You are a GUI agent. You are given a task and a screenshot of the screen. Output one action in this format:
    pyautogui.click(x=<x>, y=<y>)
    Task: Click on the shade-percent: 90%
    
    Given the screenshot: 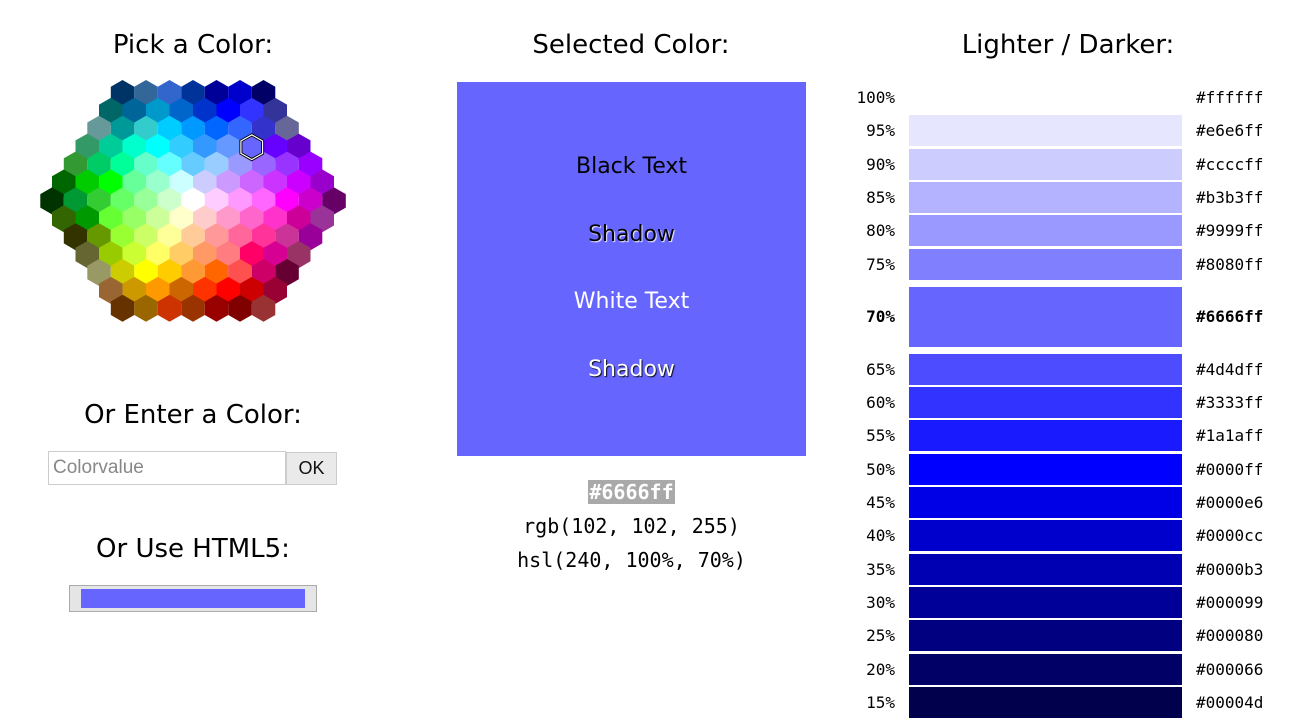 What is the action you would take?
    pyautogui.click(x=880, y=164)
    